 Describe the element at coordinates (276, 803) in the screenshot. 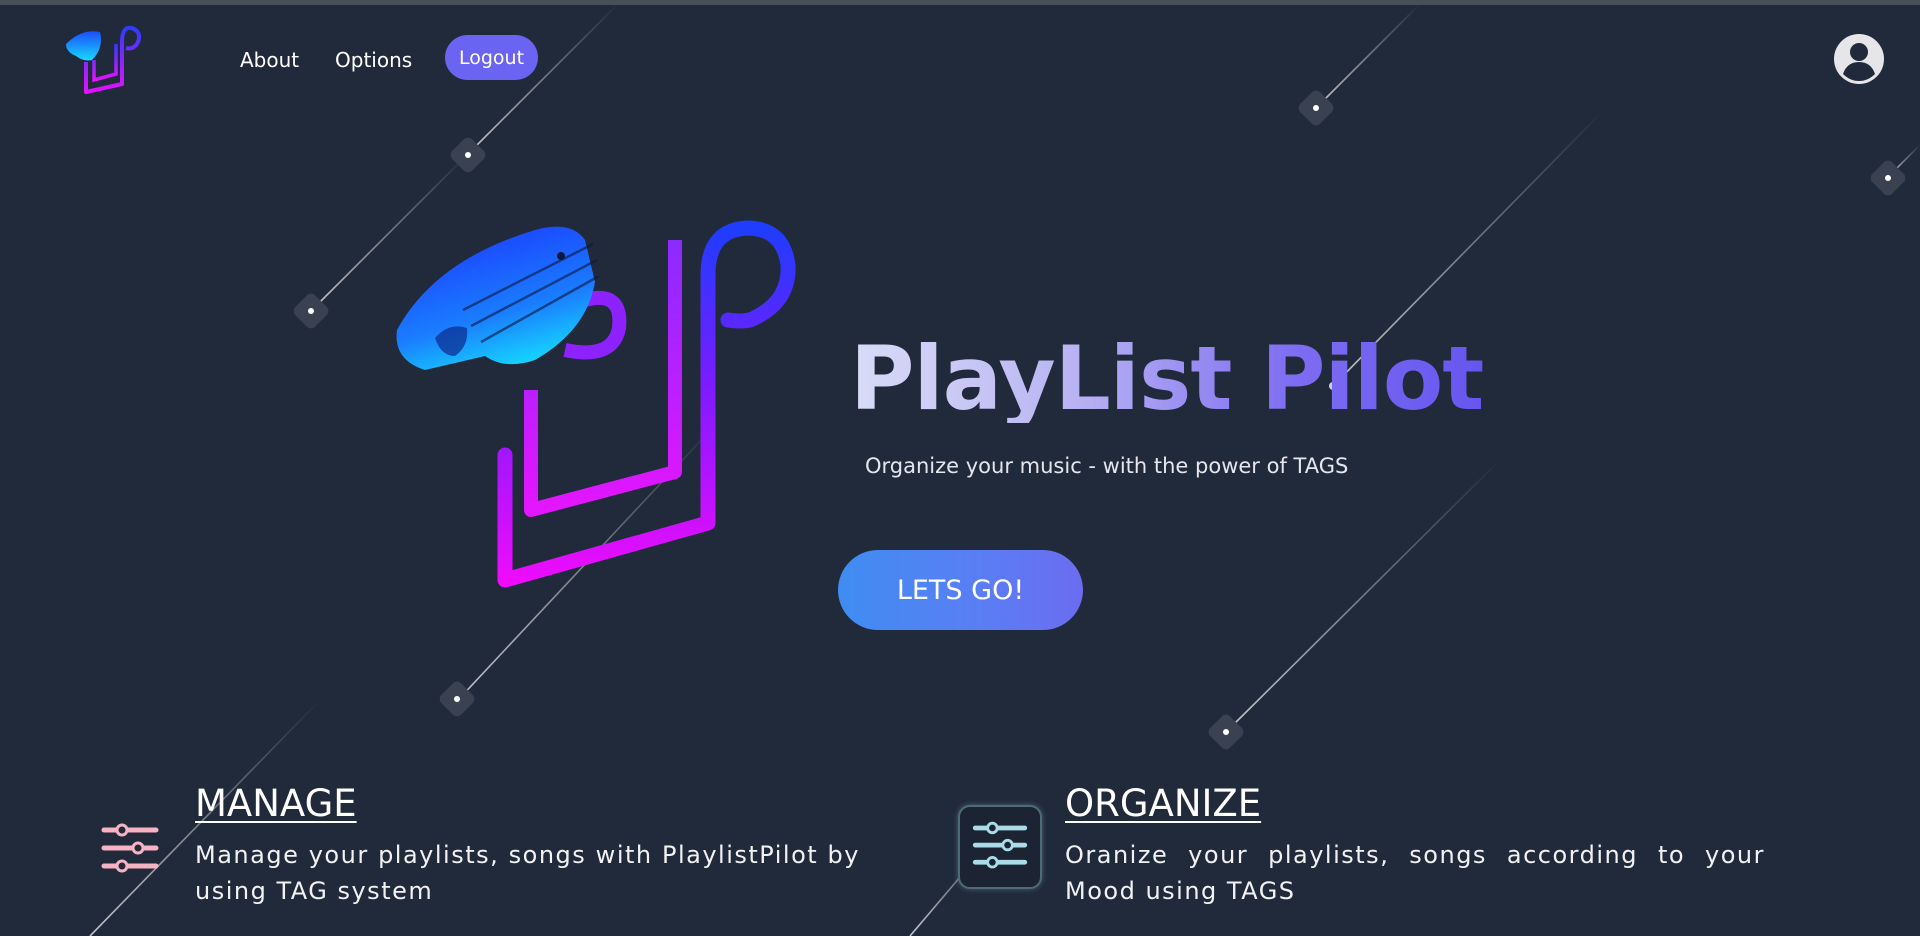

I see `feature-title-manage: MANAGE` at that location.